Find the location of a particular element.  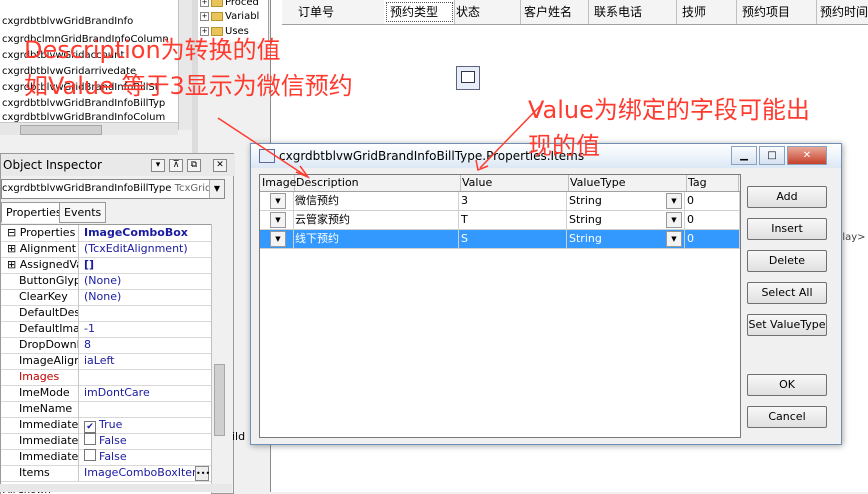

column-header-image: Image is located at coordinates (278, 183).